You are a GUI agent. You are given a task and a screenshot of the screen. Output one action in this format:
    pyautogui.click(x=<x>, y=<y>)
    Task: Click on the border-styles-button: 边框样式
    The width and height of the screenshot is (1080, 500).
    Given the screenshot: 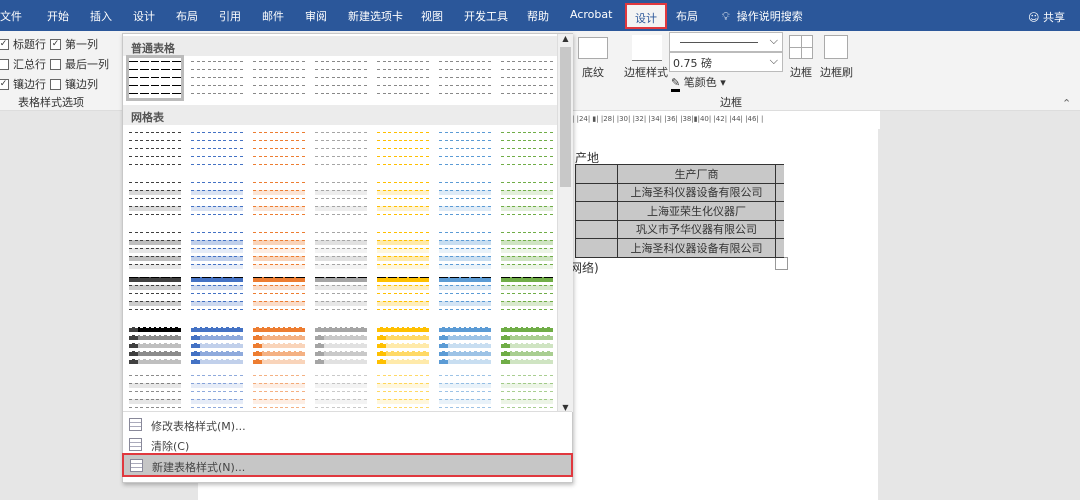 What is the action you would take?
    pyautogui.click(x=646, y=72)
    